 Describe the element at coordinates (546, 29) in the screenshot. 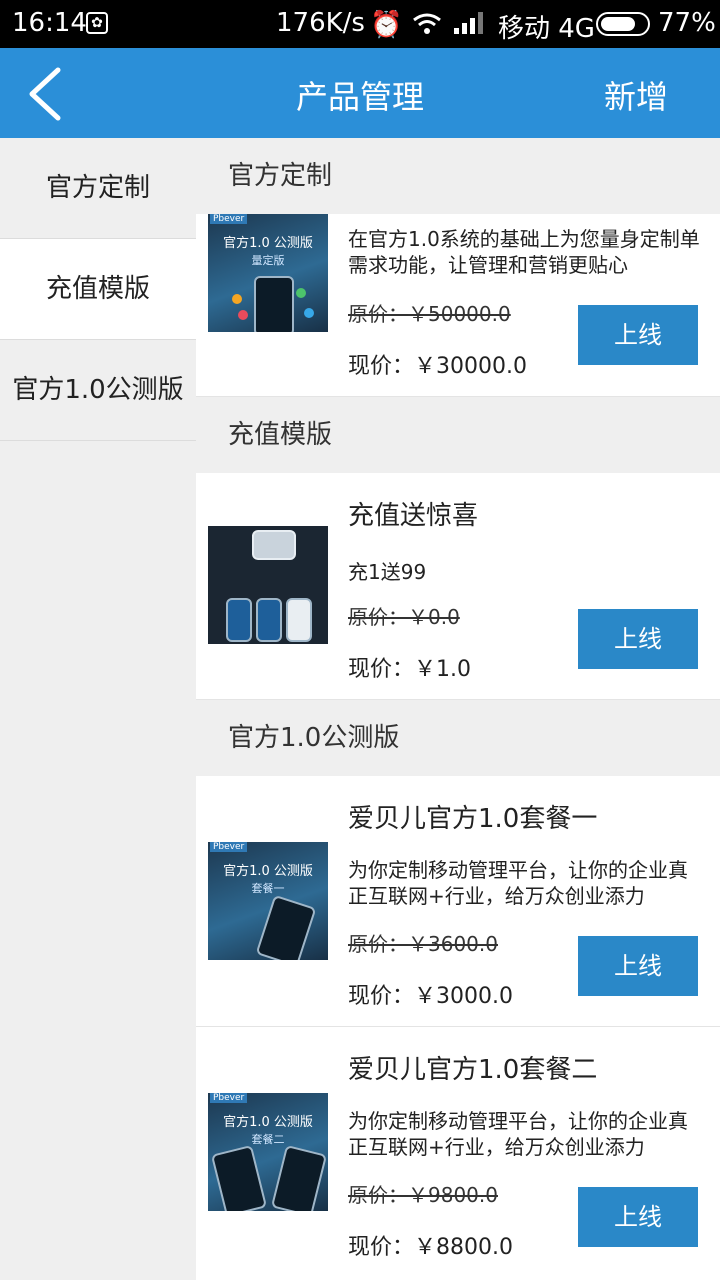

I see `carrier-label: 移动 4G` at that location.